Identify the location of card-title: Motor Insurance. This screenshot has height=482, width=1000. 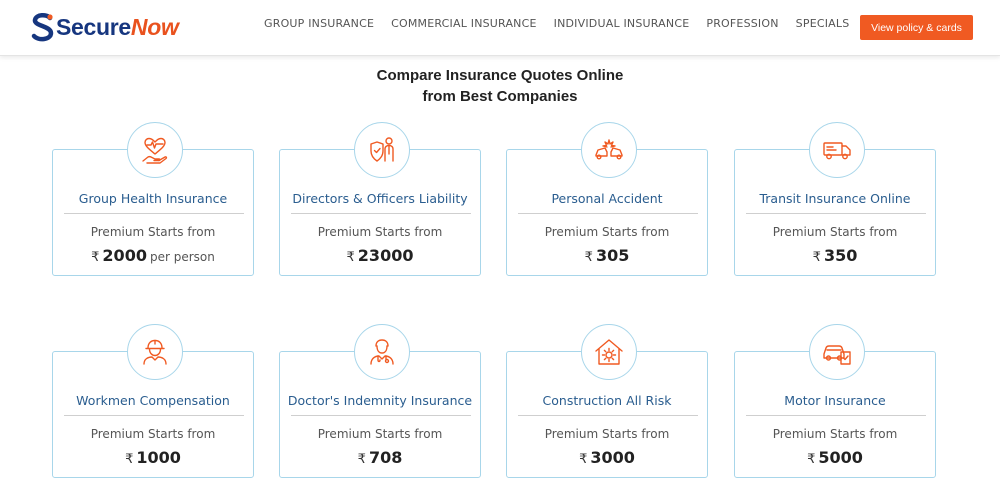
(835, 400).